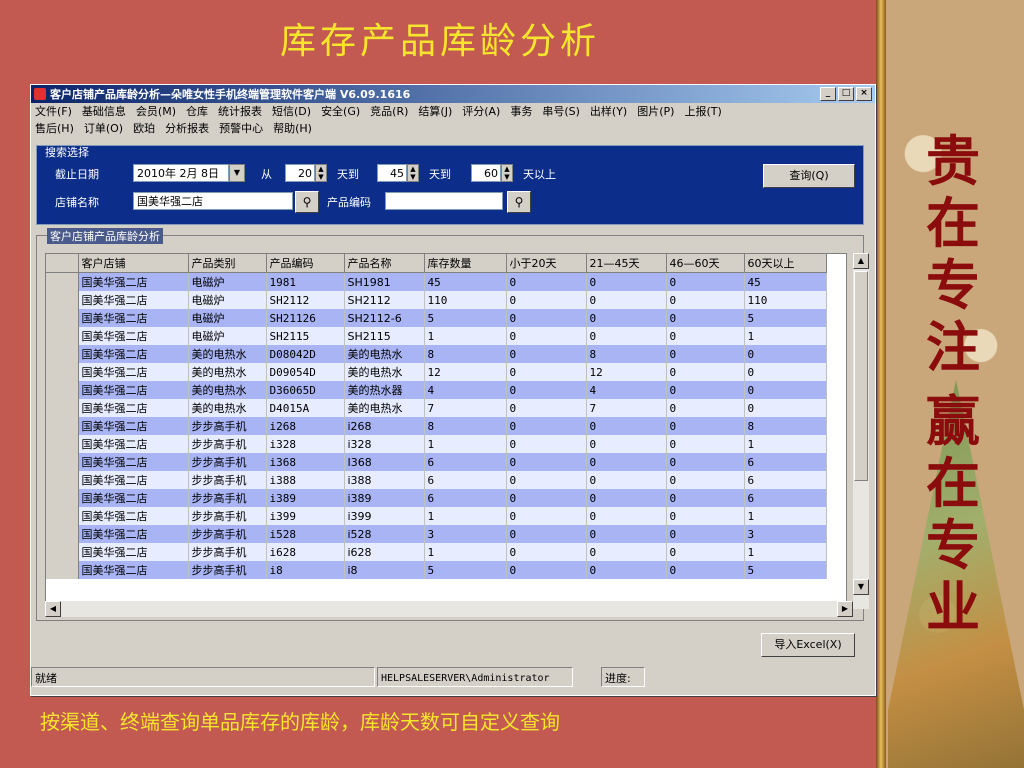  What do you see at coordinates (53, 111) in the screenshot?
I see `menu-item: 文件(F)` at bounding box center [53, 111].